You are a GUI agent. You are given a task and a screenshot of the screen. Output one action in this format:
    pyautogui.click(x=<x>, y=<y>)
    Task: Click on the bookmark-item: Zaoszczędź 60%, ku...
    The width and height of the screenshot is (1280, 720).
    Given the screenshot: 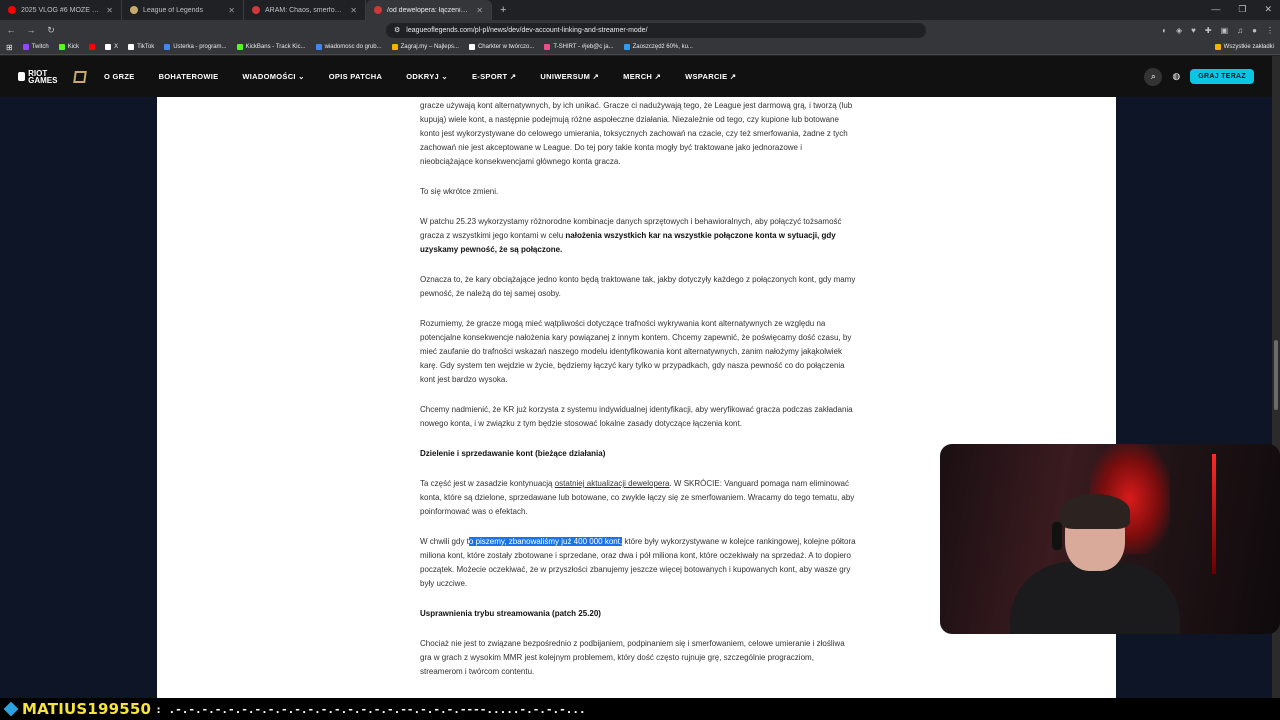 What is the action you would take?
    pyautogui.click(x=658, y=47)
    